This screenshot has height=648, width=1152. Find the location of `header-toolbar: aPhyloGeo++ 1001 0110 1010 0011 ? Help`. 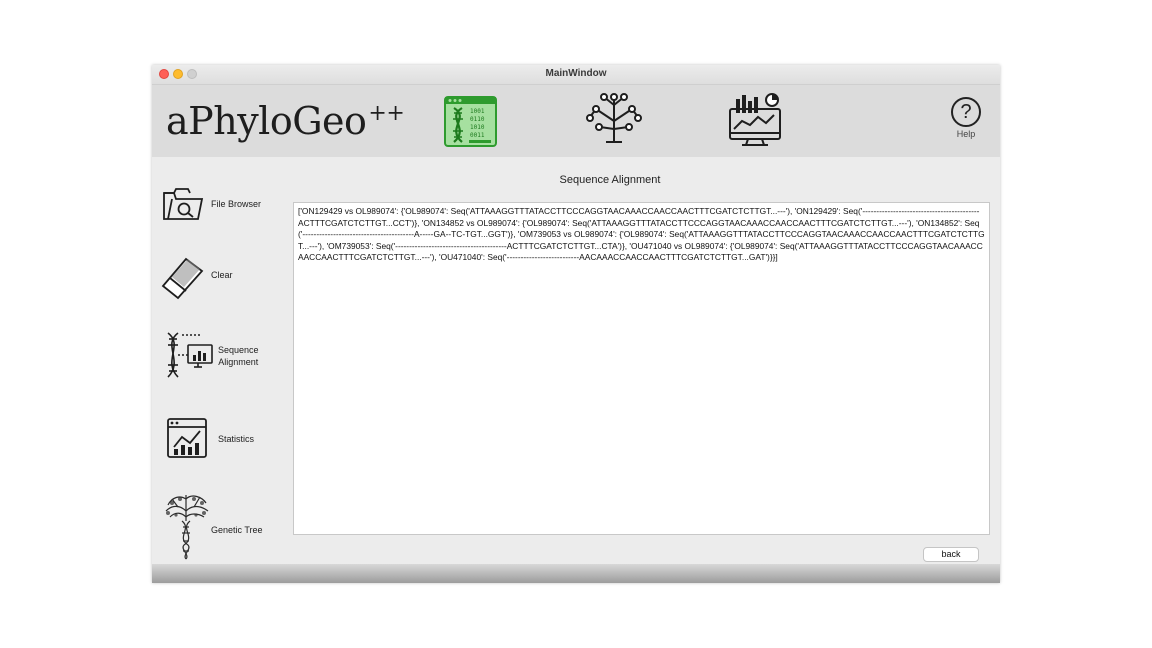

header-toolbar: aPhyloGeo++ 1001 0110 1010 0011 ? Help is located at coordinates (576, 121).